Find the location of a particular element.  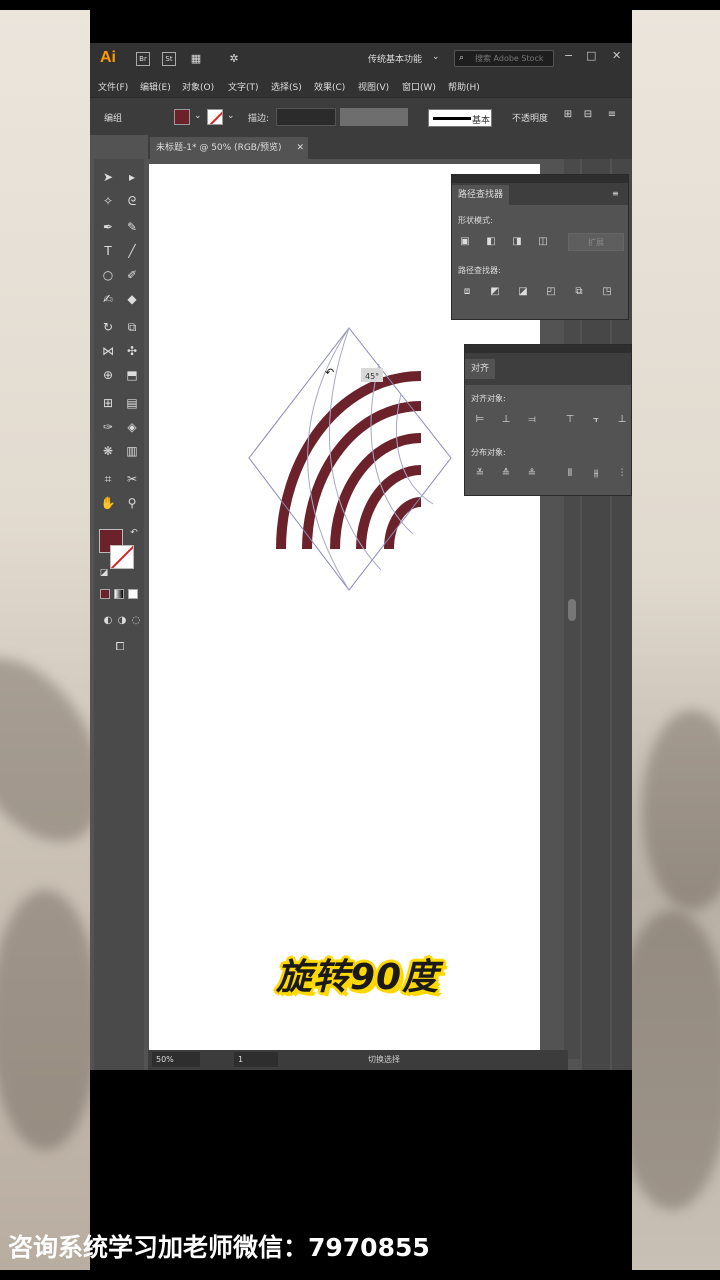

crop-icon: ◰ is located at coordinates (551, 292).